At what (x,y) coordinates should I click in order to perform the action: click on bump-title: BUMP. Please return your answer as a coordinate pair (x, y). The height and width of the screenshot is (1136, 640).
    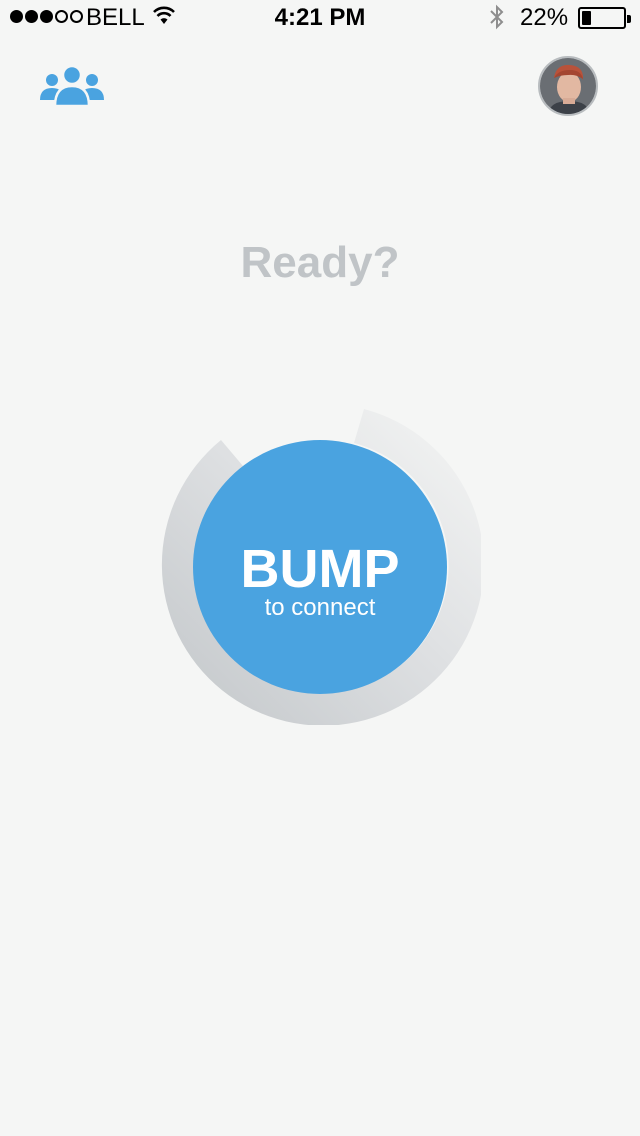
    Looking at the image, I should click on (320, 569).